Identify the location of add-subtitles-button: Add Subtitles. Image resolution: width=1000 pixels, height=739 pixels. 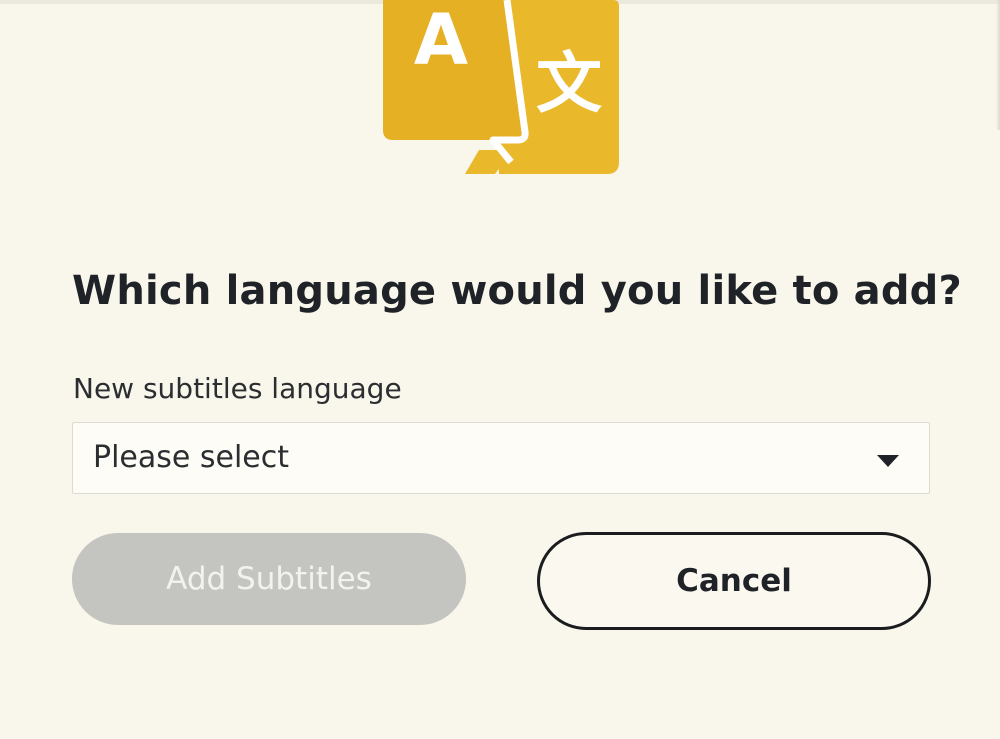
(269, 579).